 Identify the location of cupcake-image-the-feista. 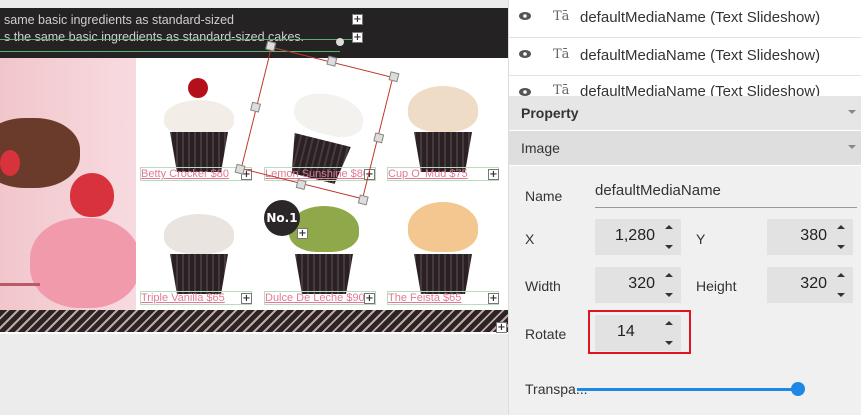
(443, 246).